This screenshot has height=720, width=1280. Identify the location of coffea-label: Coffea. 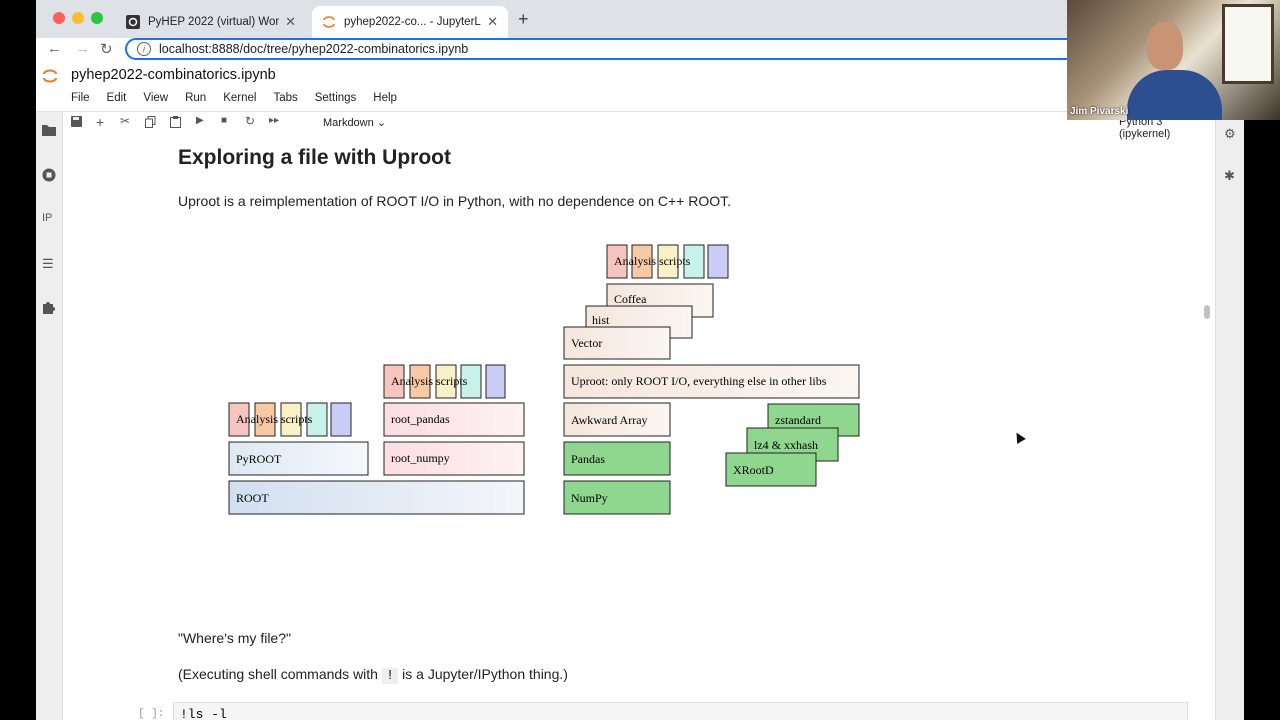
(630, 299).